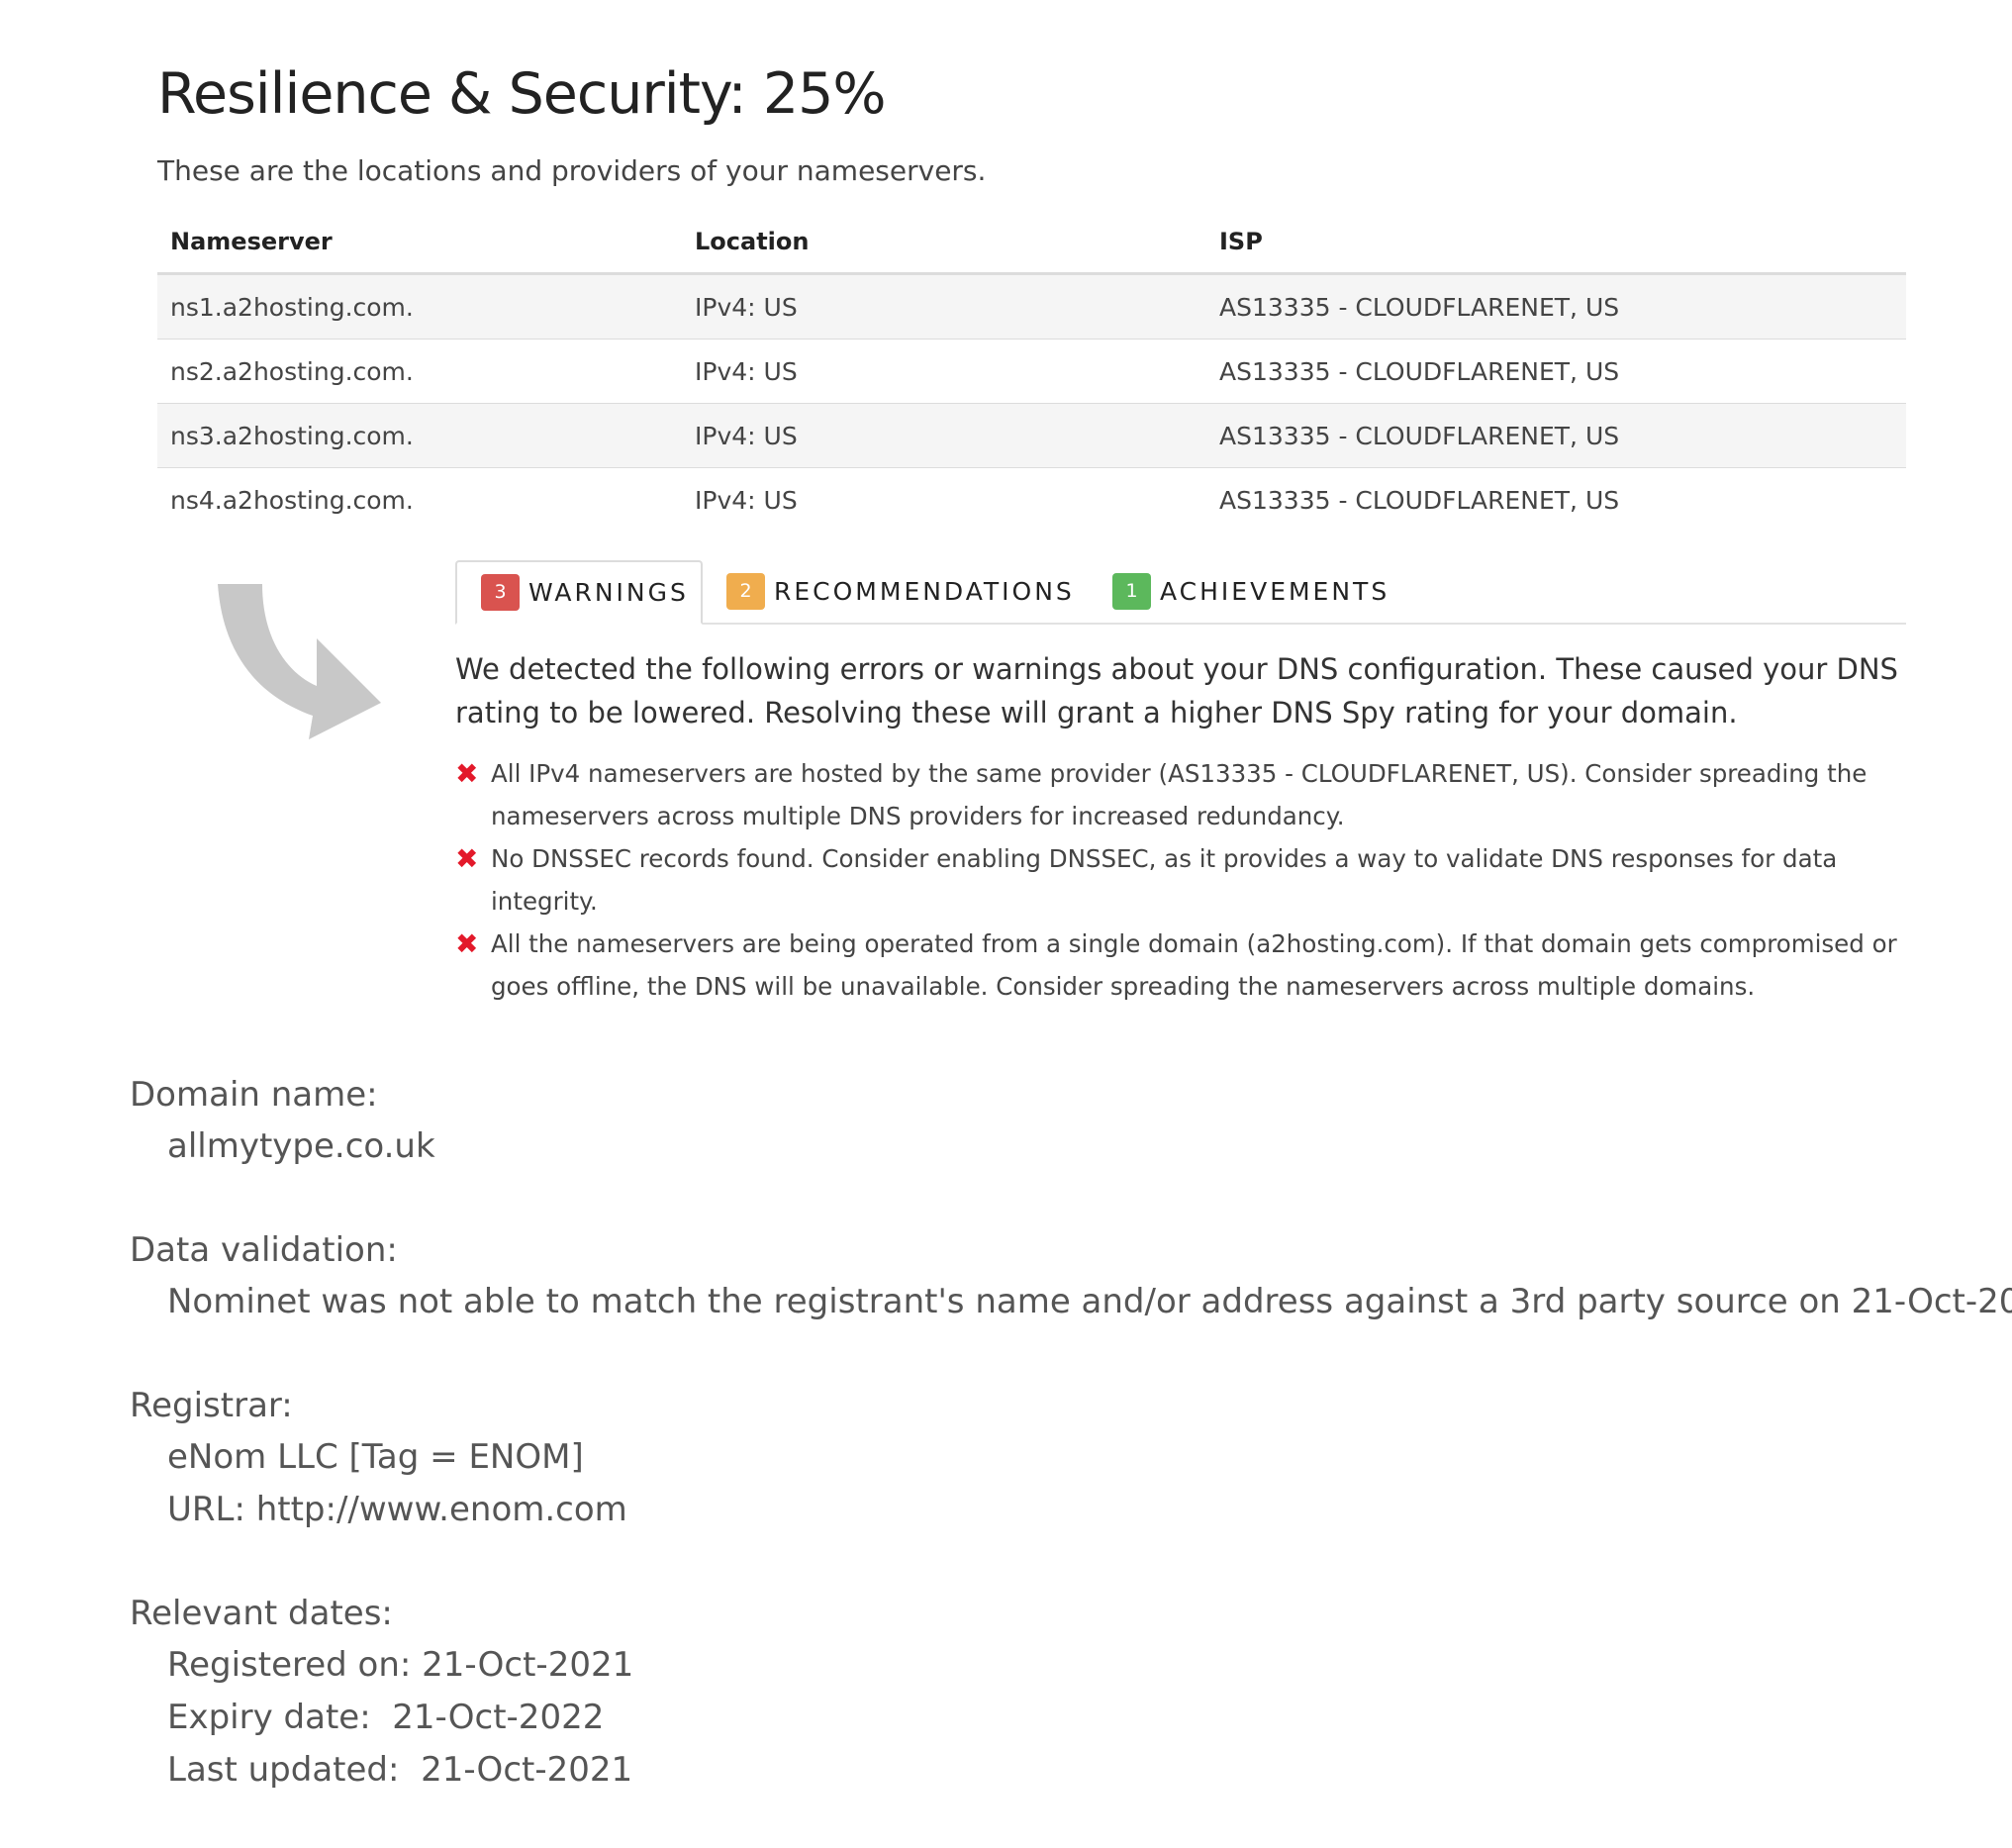 The width and height of the screenshot is (2012, 1848). I want to click on tab-warnings: 3 WARNINGS, so click(579, 592).